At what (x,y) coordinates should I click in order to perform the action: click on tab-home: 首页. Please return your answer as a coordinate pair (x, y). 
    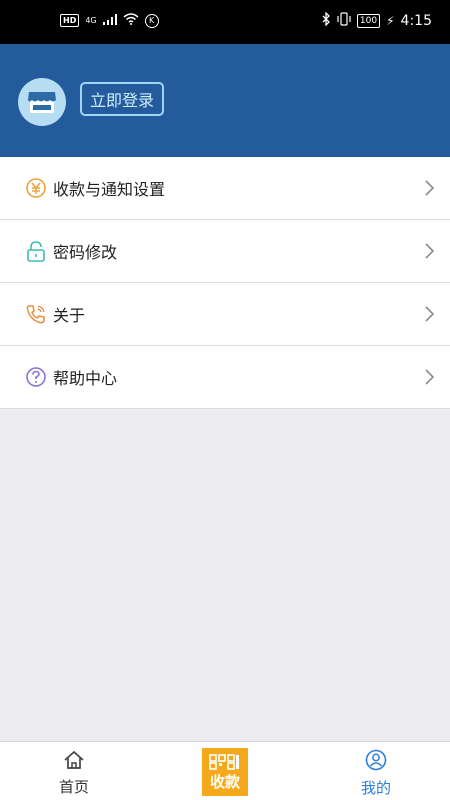
    Looking at the image, I should click on (74, 771).